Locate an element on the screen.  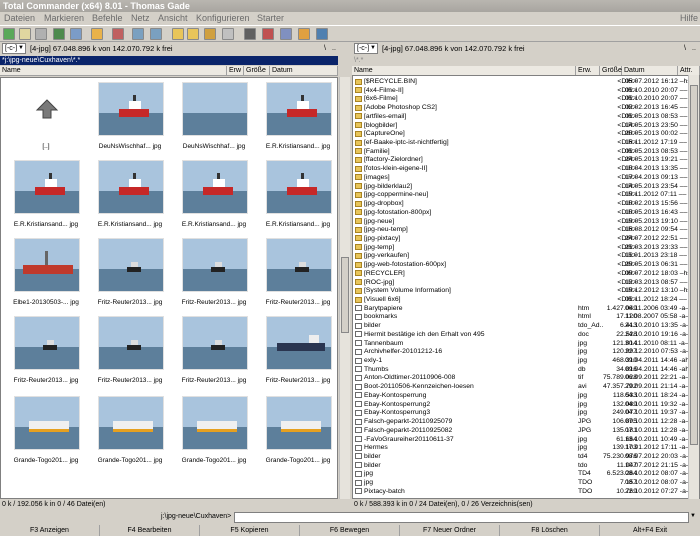
thumbnail-label: DeuNsWischhaf... jpg is located at coordinates (214, 146).